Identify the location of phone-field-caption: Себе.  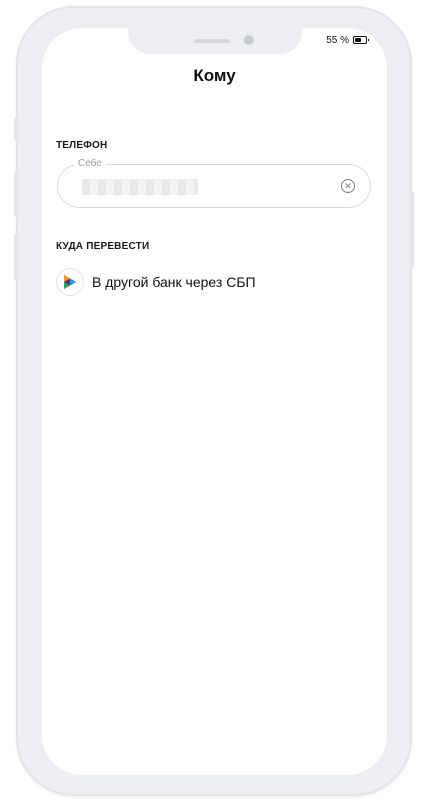
(90, 163).